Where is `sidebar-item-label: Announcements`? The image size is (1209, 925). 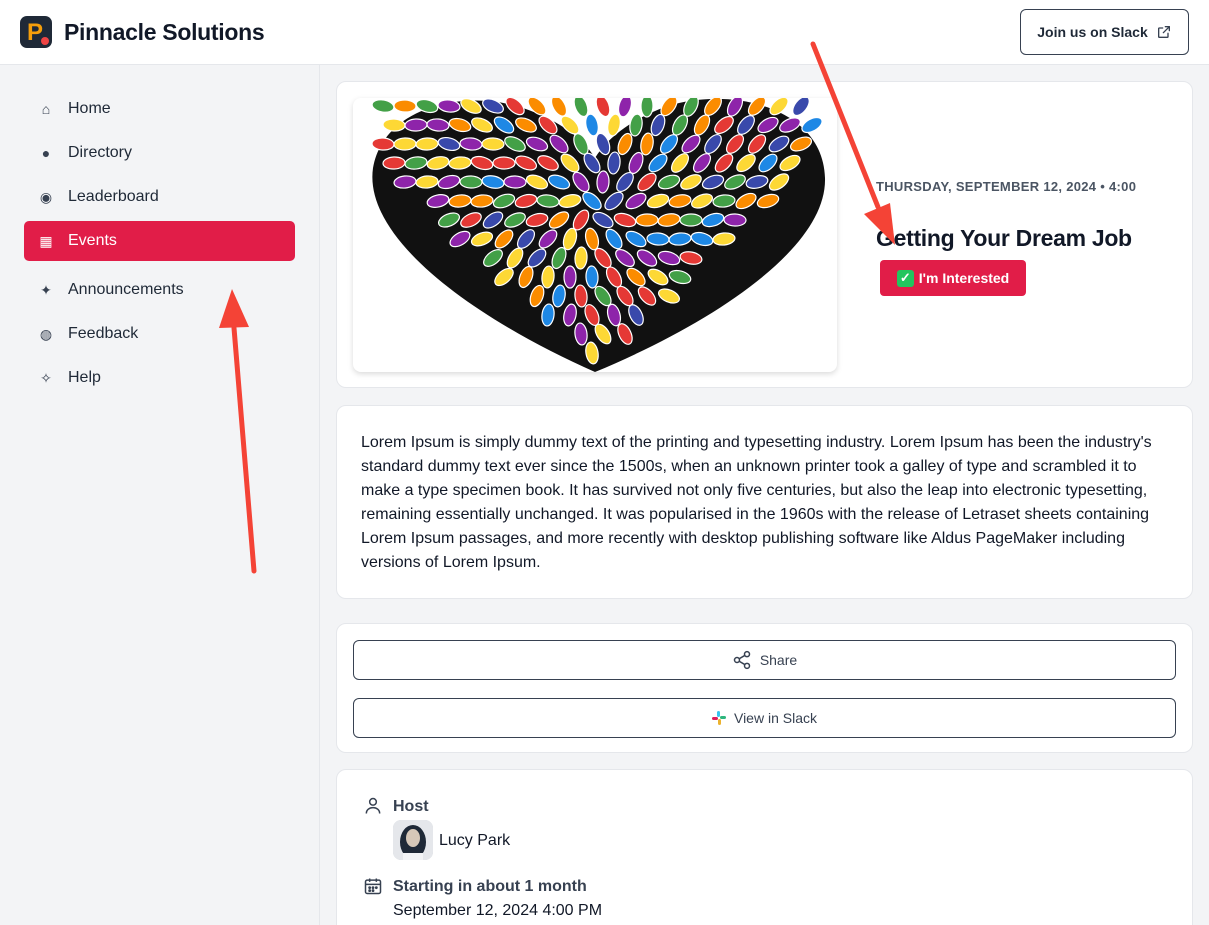
sidebar-item-label: Announcements is located at coordinates (126, 289).